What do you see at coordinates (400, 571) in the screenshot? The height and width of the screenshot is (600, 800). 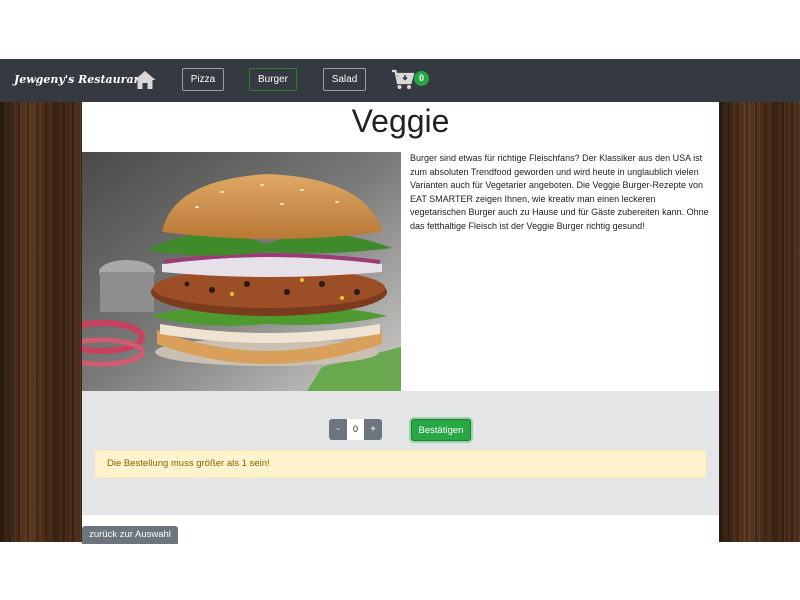 I see `page-footer-area` at bounding box center [400, 571].